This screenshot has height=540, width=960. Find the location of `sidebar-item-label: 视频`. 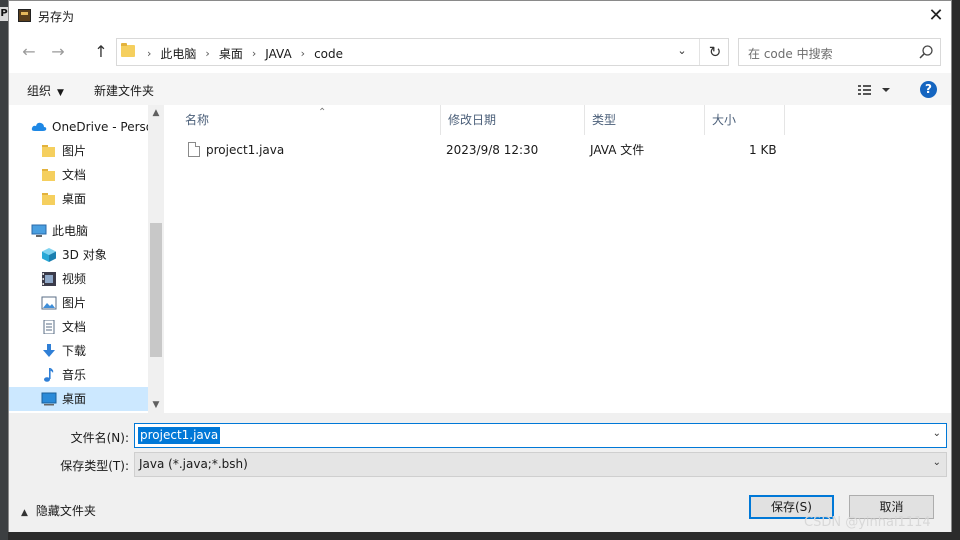

sidebar-item-label: 视频 is located at coordinates (74, 279).